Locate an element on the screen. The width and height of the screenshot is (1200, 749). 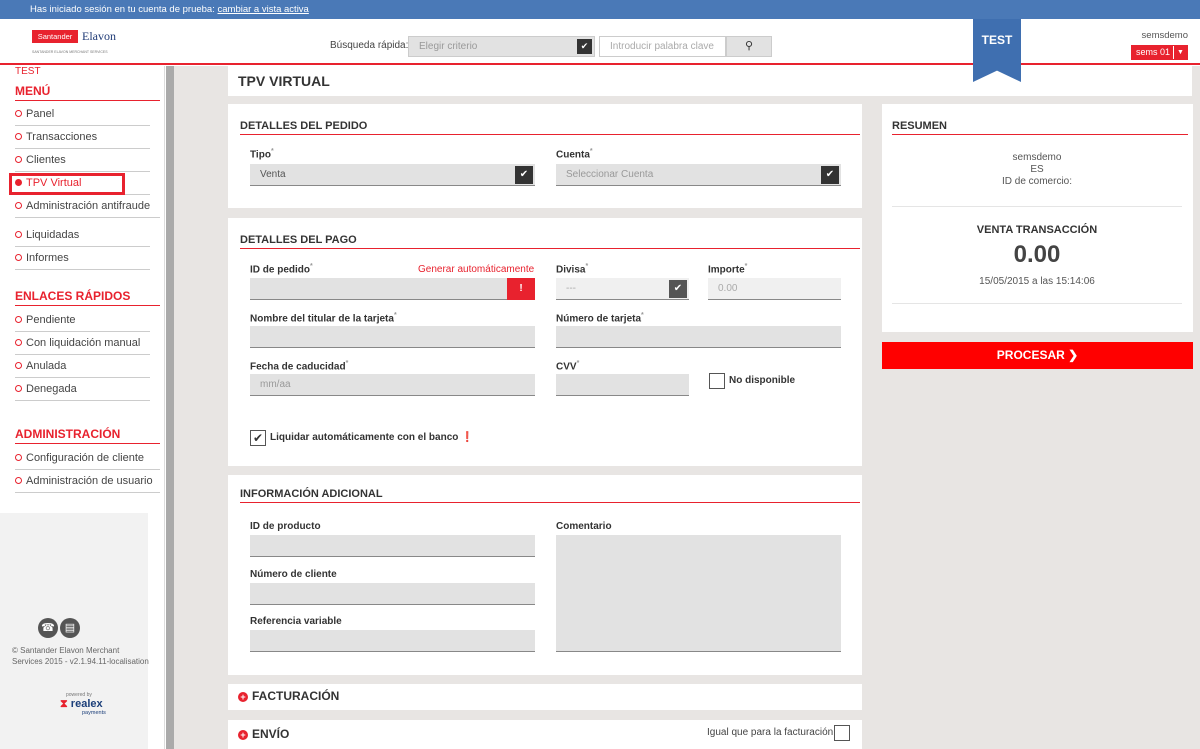
account-selector: sems 01 ▼ is located at coordinates (1159, 52).